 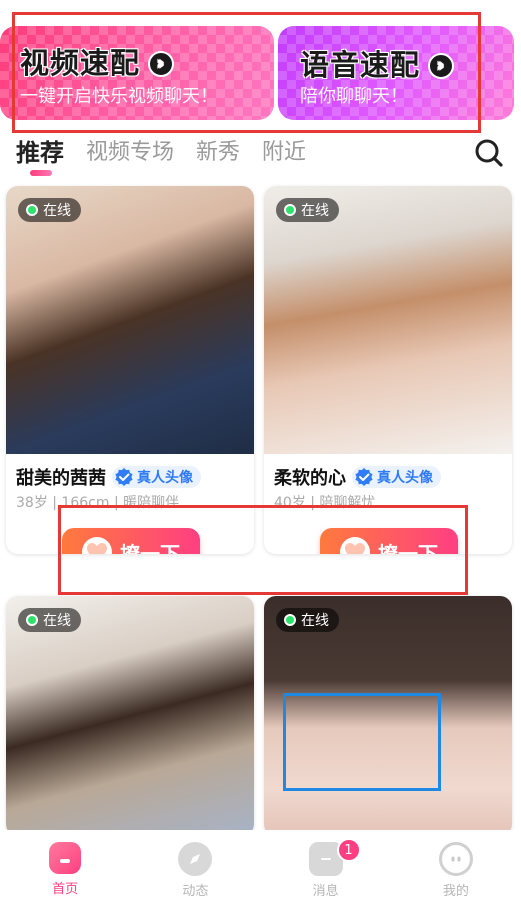 I want to click on user-card: 在线, so click(x=130, y=716).